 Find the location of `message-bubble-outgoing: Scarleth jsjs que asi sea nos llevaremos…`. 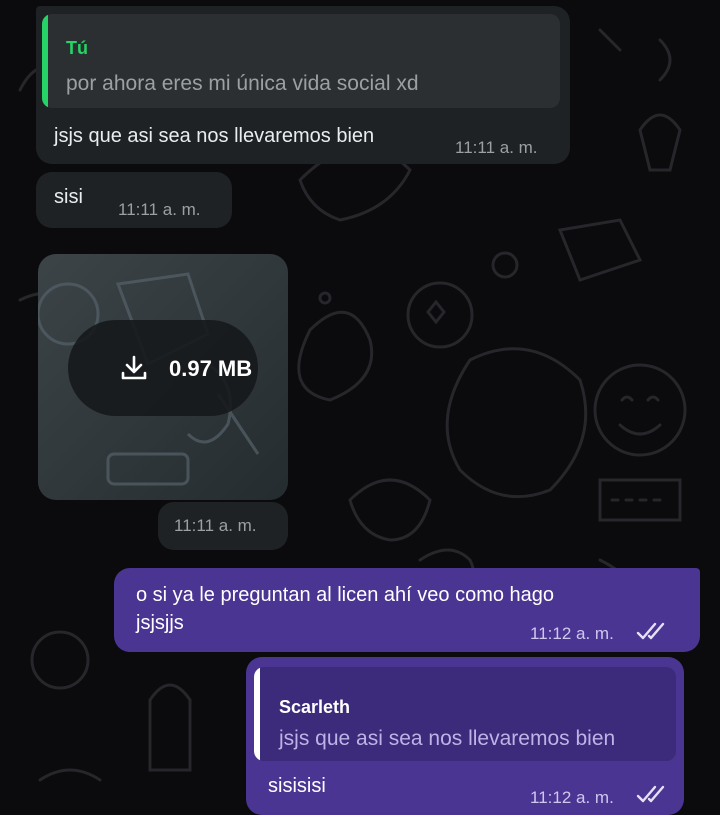

message-bubble-outgoing: Scarleth jsjs que asi sea nos llevaremos… is located at coordinates (465, 736).